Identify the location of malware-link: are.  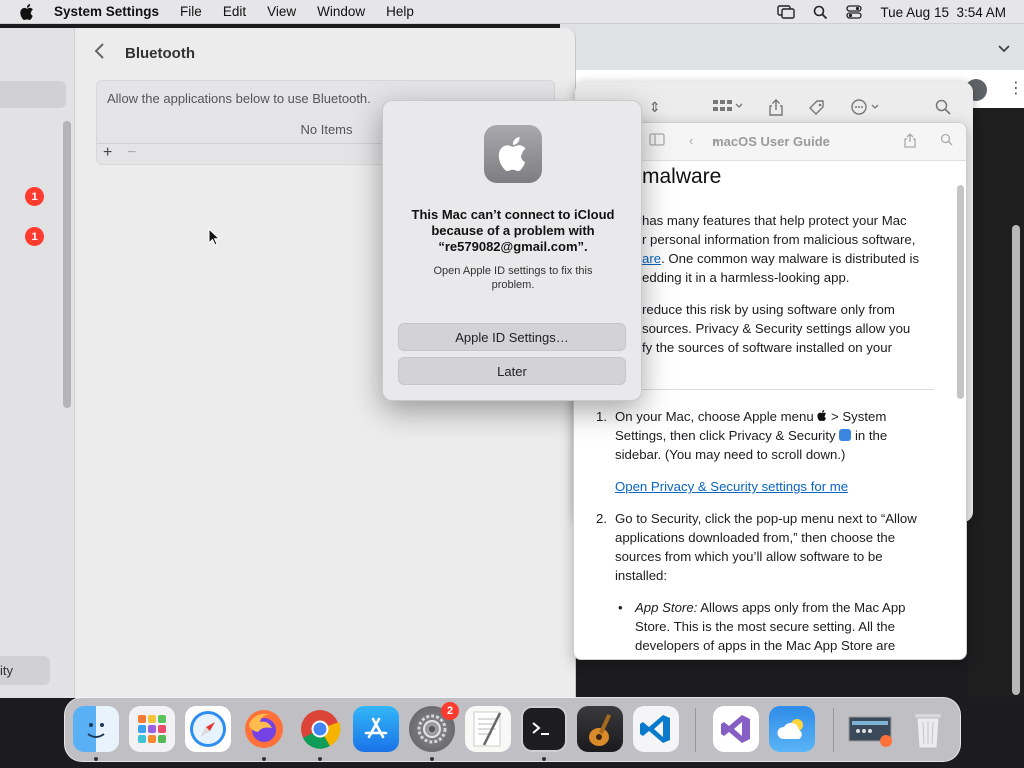
(651, 258).